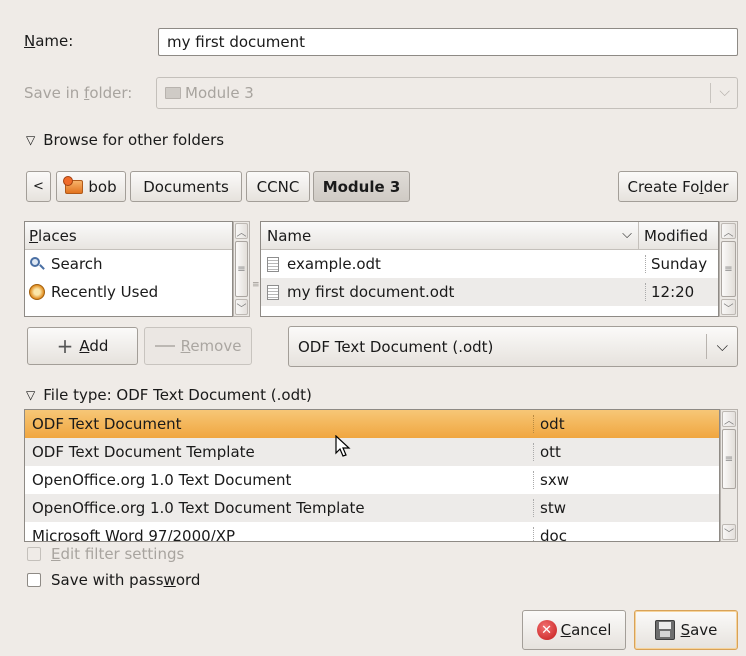 The height and width of the screenshot is (656, 746). Describe the element at coordinates (78, 93) in the screenshot. I see `save-in-folder-label: Save in folder:` at that location.